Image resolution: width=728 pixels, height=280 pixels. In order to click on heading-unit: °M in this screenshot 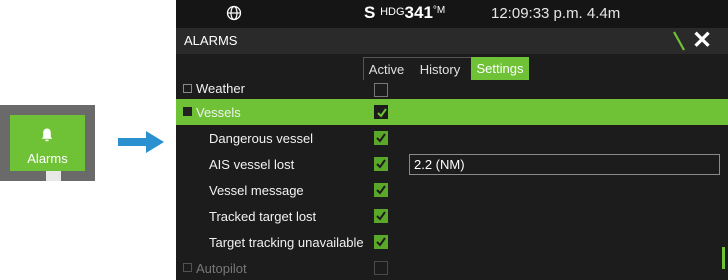, I will do `click(439, 10)`.